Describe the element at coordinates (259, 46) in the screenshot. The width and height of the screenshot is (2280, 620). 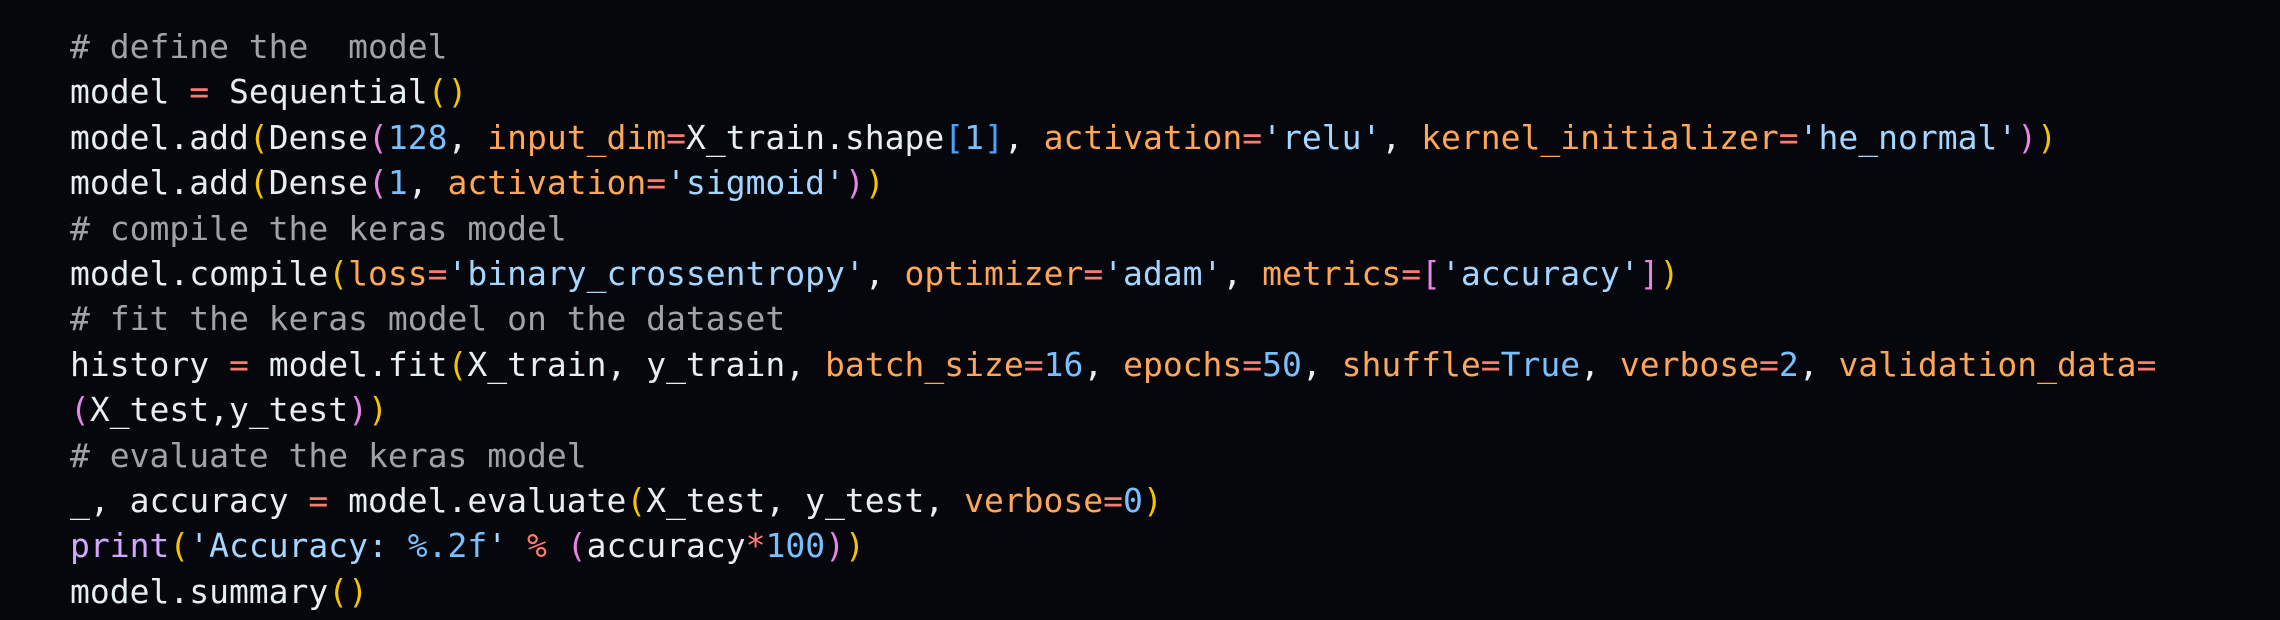
I see `code-token-comment: # define the model` at that location.